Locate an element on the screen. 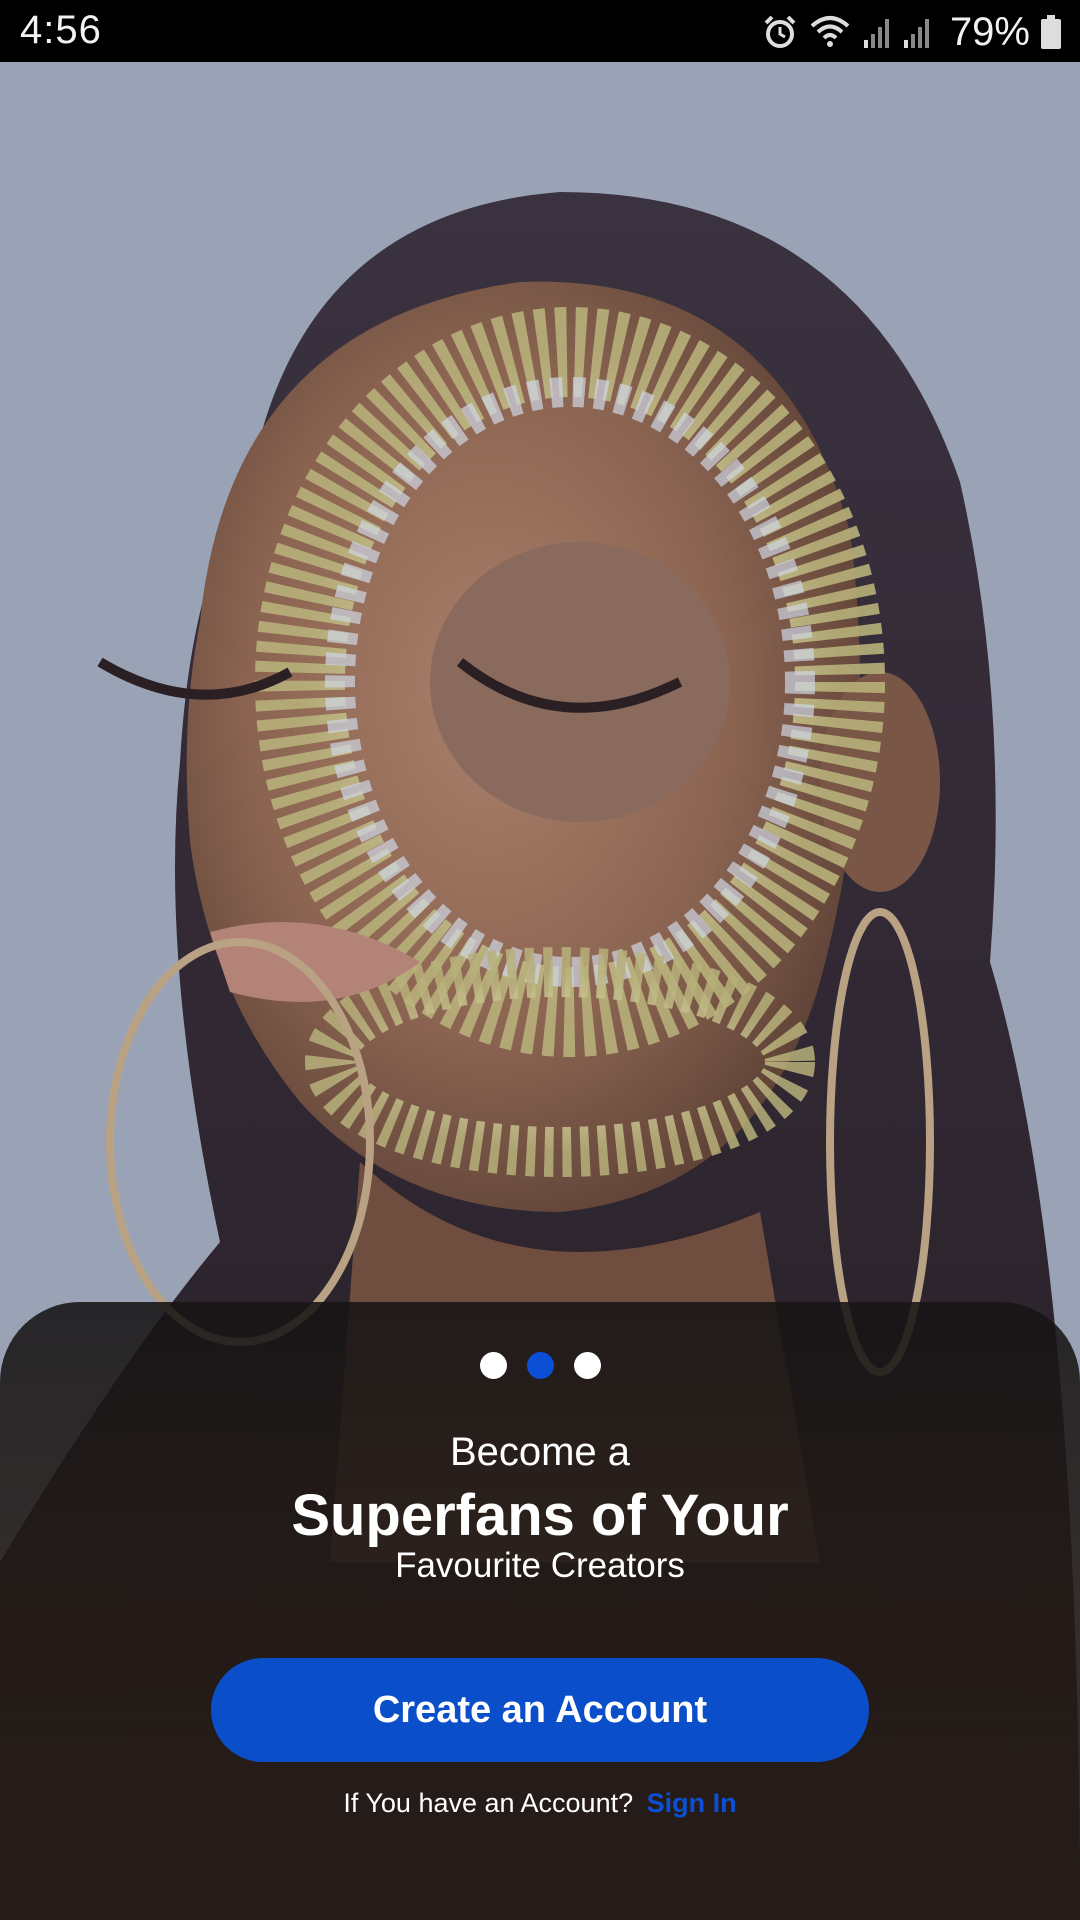  status-time: 4:56 is located at coordinates (61, 30).